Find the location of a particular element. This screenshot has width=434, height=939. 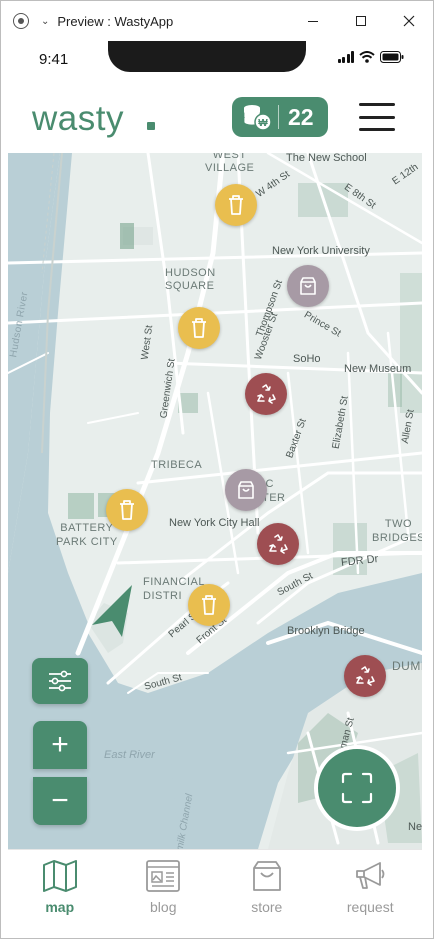

app-header: wasty ₩ 22 is located at coordinates (215, 117).